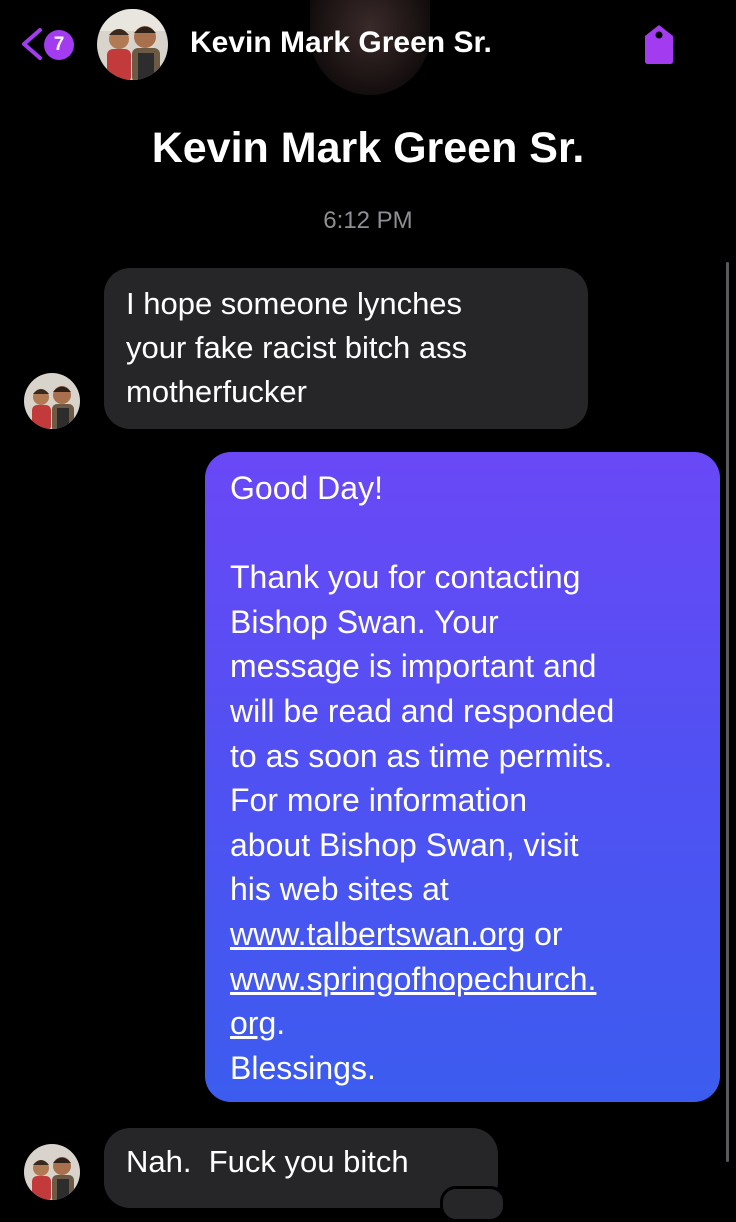  I want to click on message-line: your fake racist bitch ass, so click(297, 347).